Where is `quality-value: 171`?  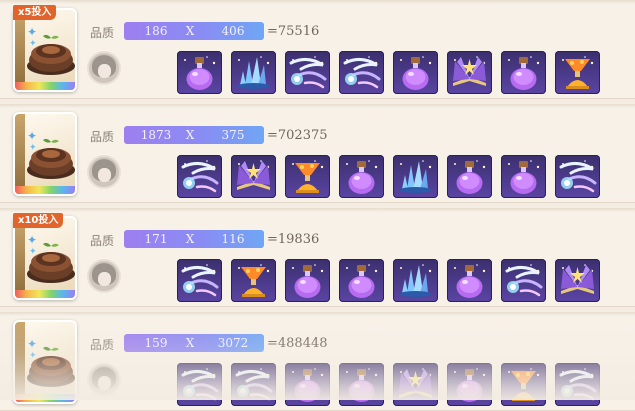
quality-value: 171 is located at coordinates (156, 239).